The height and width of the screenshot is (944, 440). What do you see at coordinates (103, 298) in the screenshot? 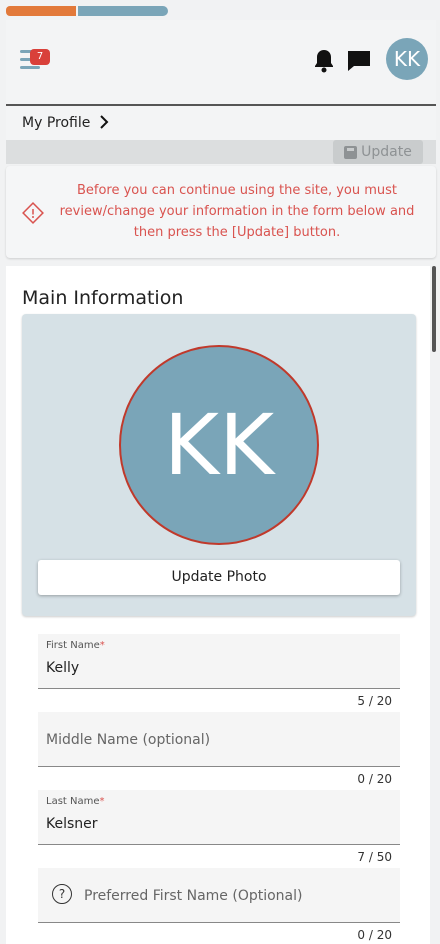
I see `section-title: Main Information` at bounding box center [103, 298].